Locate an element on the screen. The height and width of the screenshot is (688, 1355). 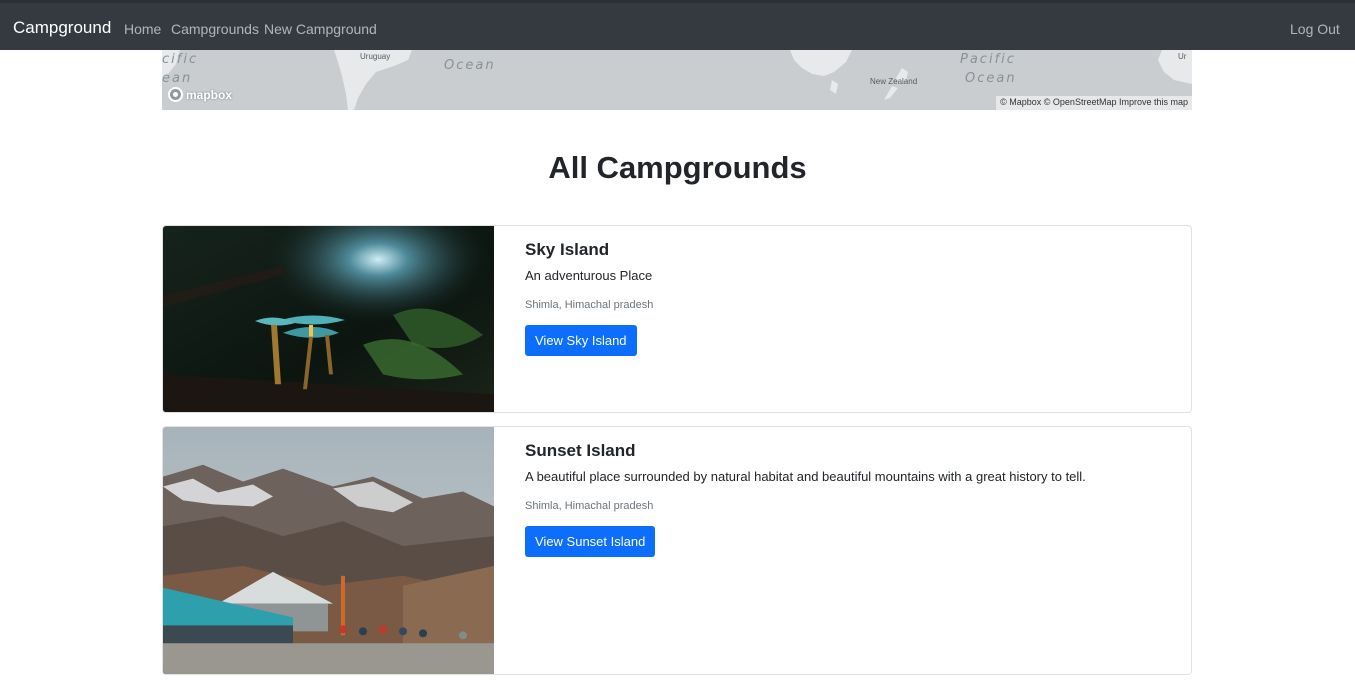
mapbox-logo: mapbox is located at coordinates (200, 94).